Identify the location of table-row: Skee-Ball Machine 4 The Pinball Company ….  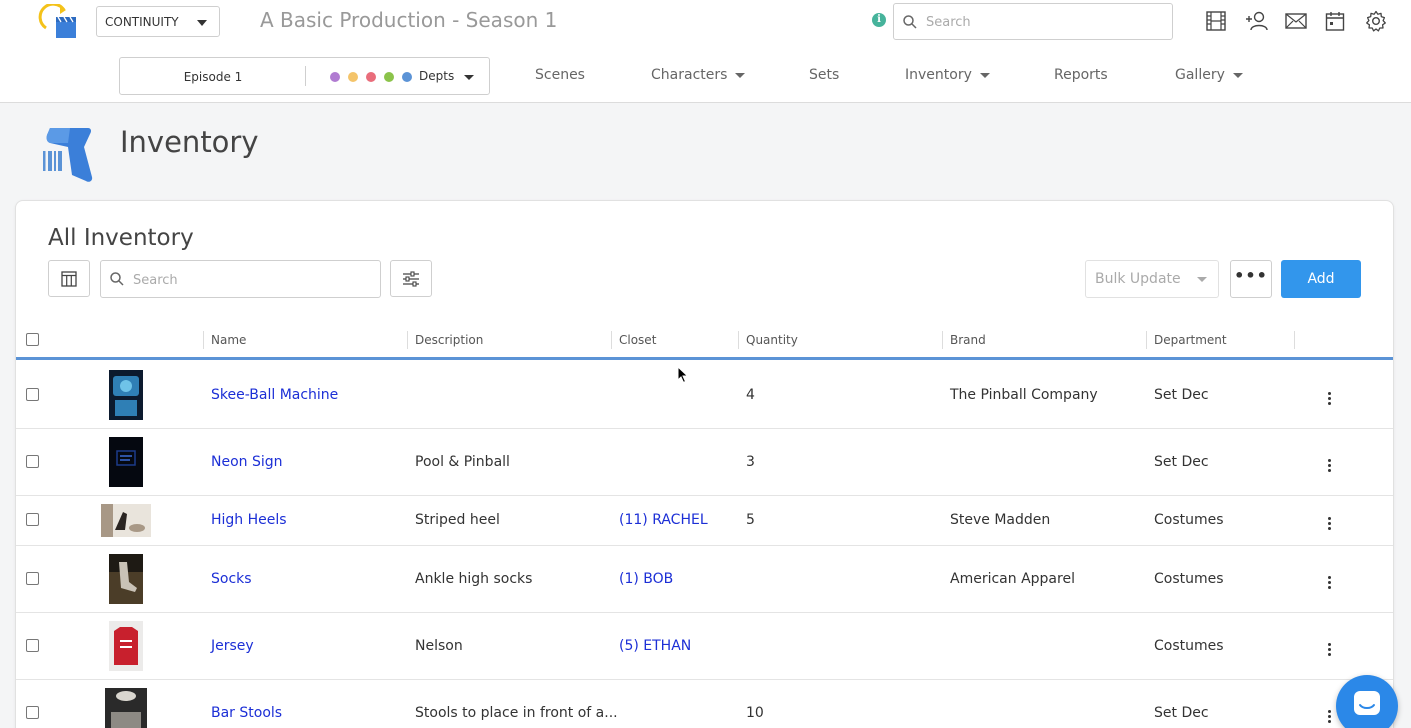
(704, 395).